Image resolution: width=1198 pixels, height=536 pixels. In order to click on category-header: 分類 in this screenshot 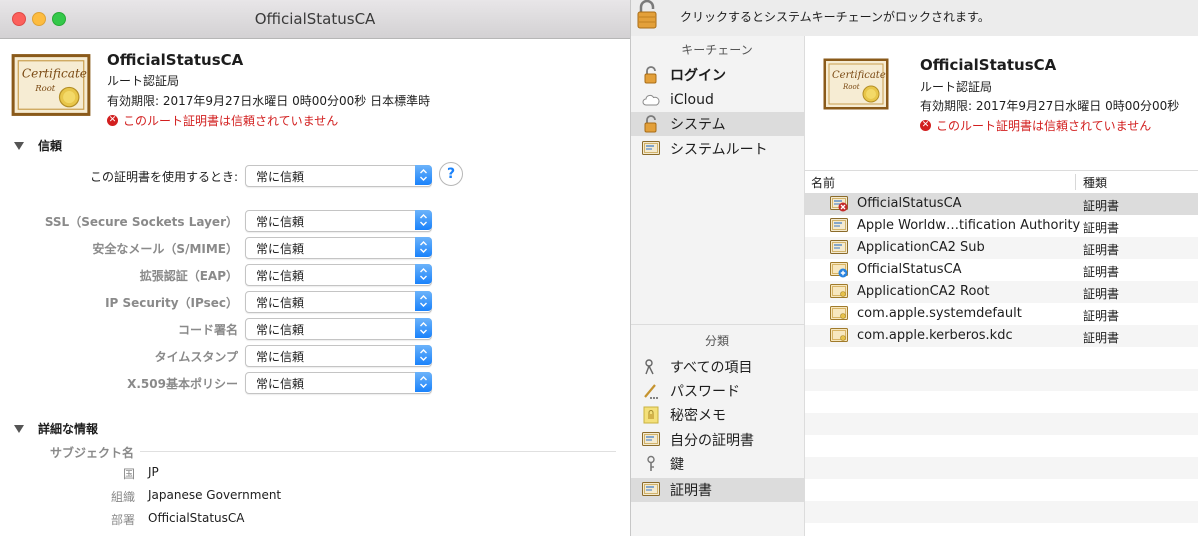, I will do `click(716, 341)`.